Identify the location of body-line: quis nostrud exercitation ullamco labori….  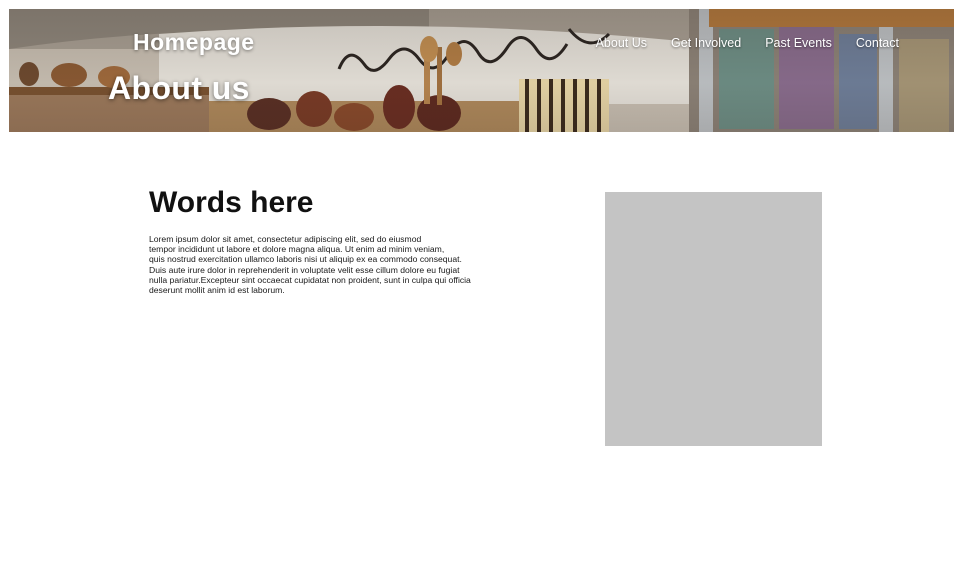
(305, 259).